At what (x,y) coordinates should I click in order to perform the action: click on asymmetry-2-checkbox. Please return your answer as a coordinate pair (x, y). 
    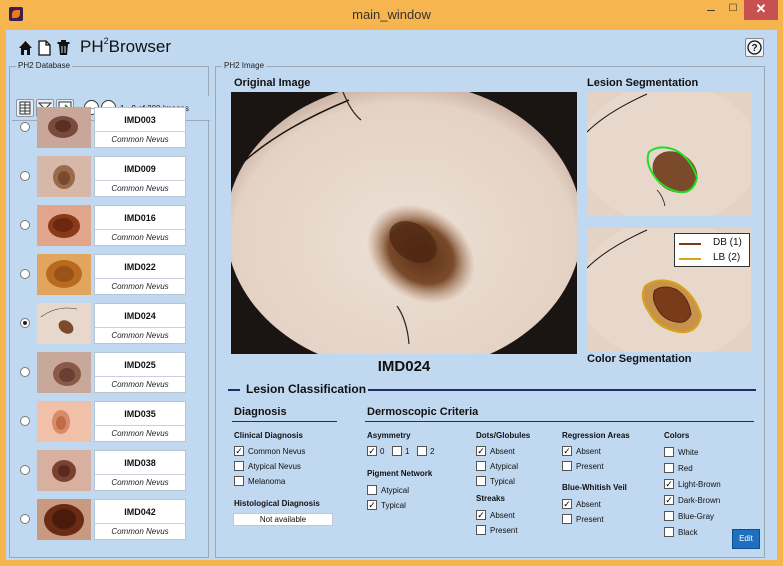
    Looking at the image, I should click on (422, 451).